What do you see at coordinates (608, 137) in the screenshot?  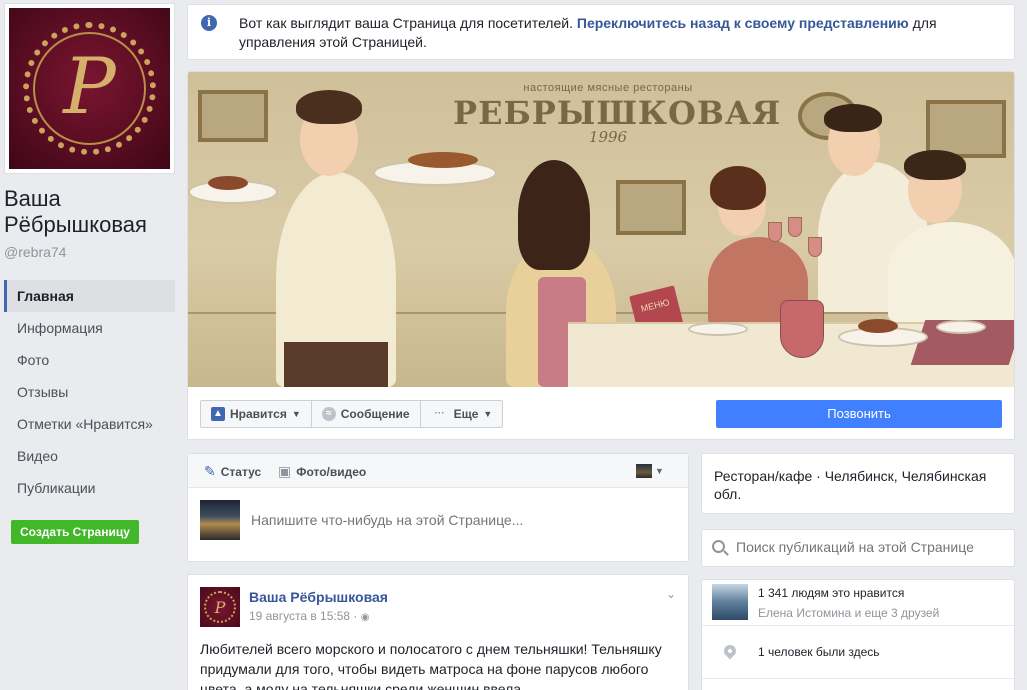 I see `cover-brand-year: 1996` at bounding box center [608, 137].